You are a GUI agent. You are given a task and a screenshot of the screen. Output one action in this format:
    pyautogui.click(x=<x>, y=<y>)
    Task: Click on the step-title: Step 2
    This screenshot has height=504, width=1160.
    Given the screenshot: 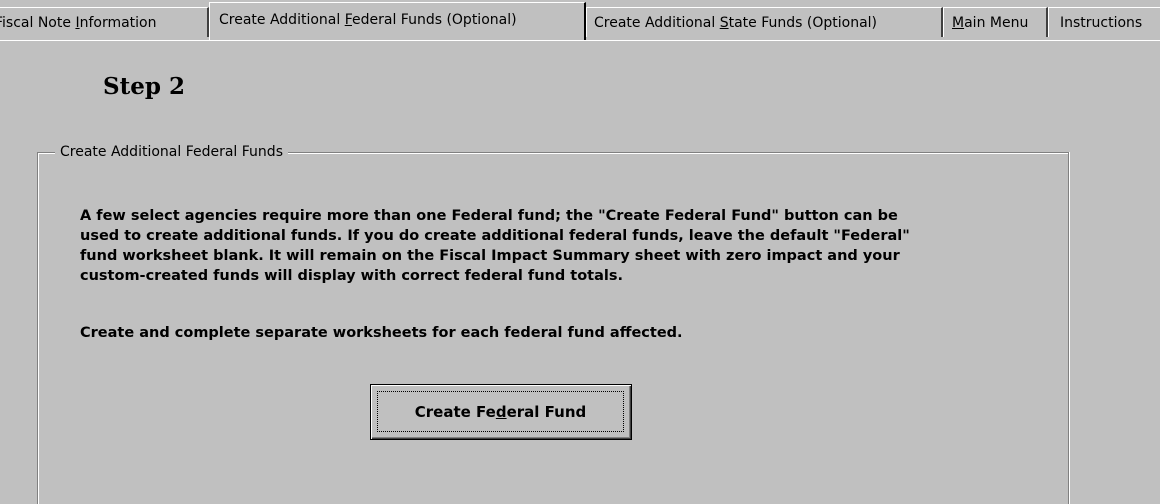 What is the action you would take?
    pyautogui.click(x=144, y=86)
    